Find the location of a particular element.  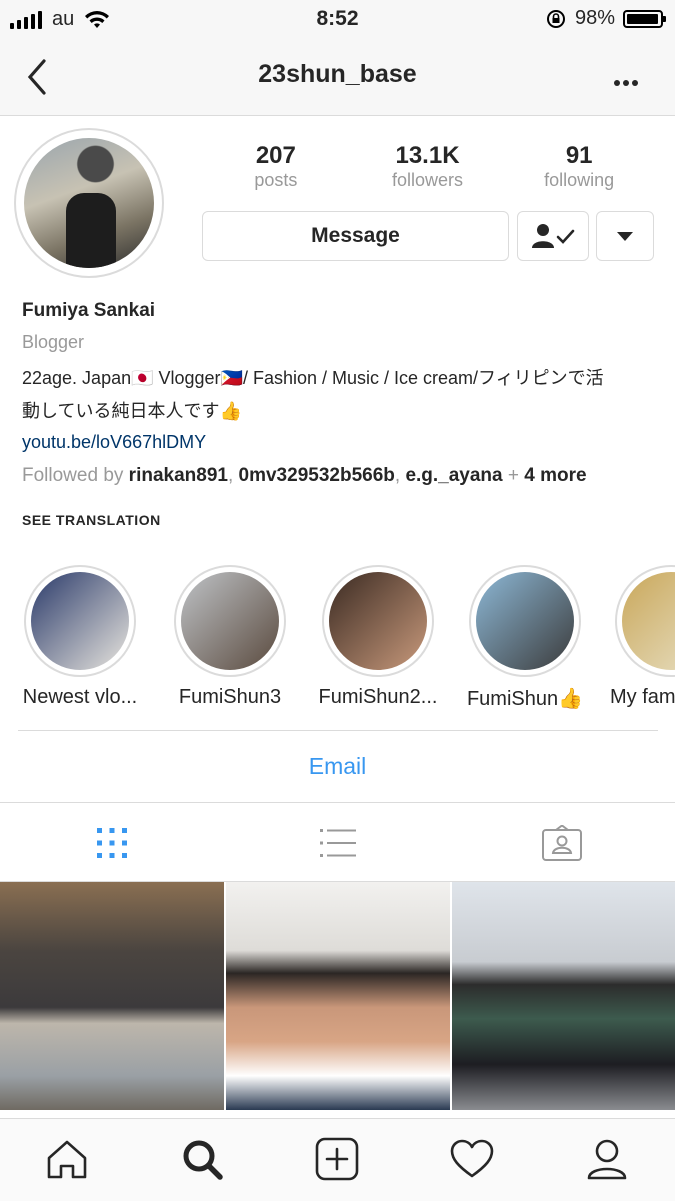

triangle-down-icon is located at coordinates (625, 236).